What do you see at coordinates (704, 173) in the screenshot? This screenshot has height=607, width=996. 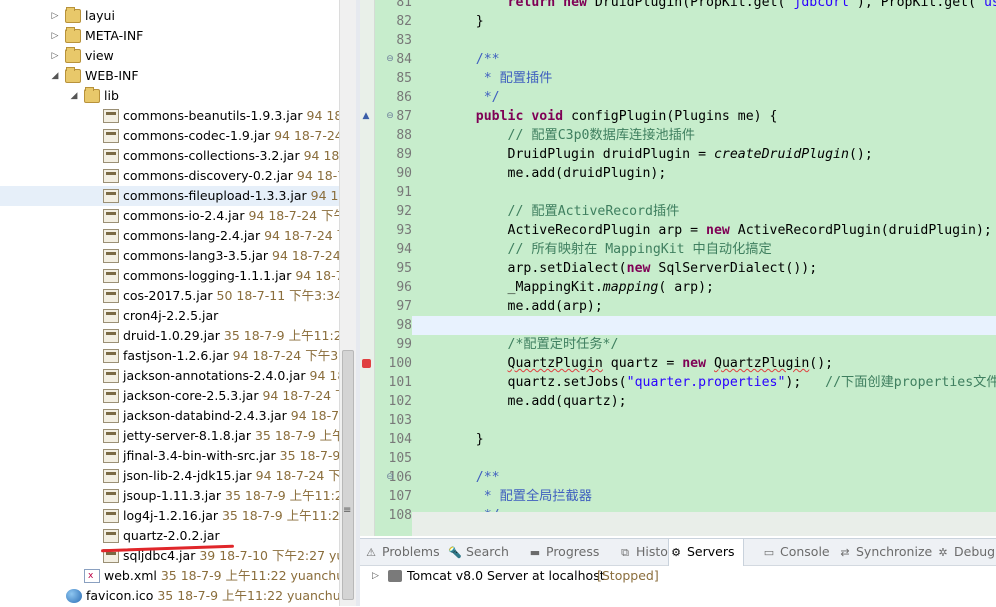 I see `code-line: me.add(druidPlugin);` at bounding box center [704, 173].